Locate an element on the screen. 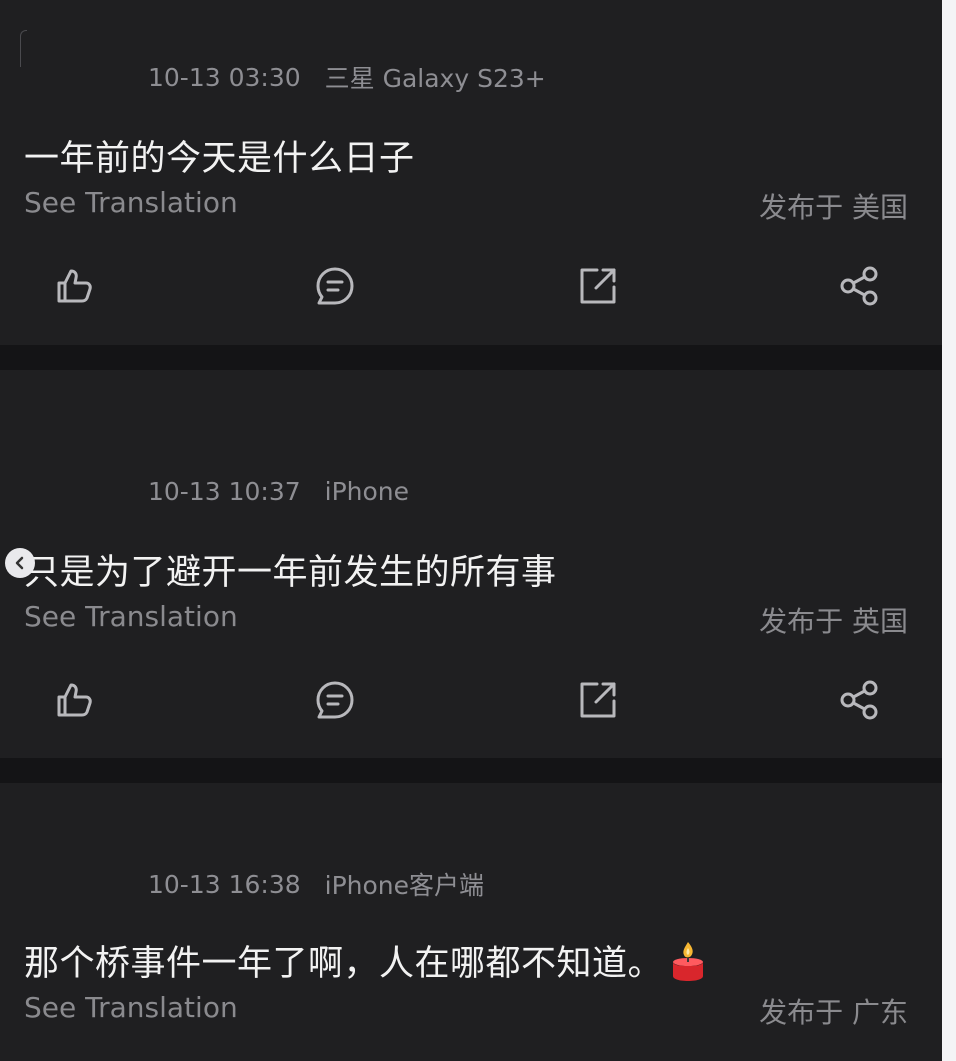 This screenshot has height=1061, width=956. post-text-content: 只是为了避开一年前发生的所有事 is located at coordinates (290, 573).